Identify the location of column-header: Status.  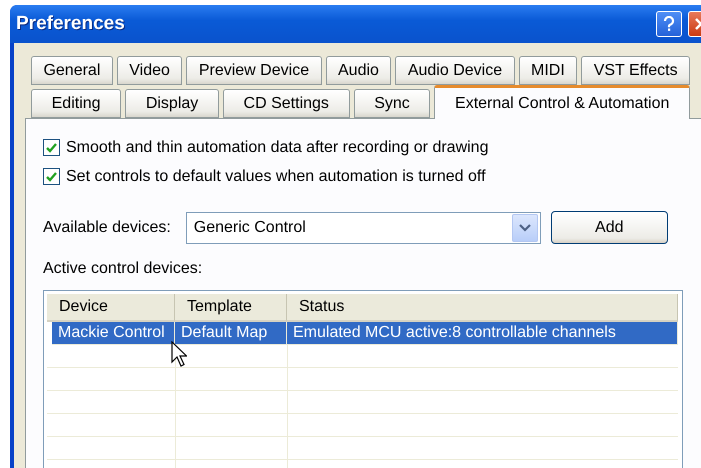
(482, 308).